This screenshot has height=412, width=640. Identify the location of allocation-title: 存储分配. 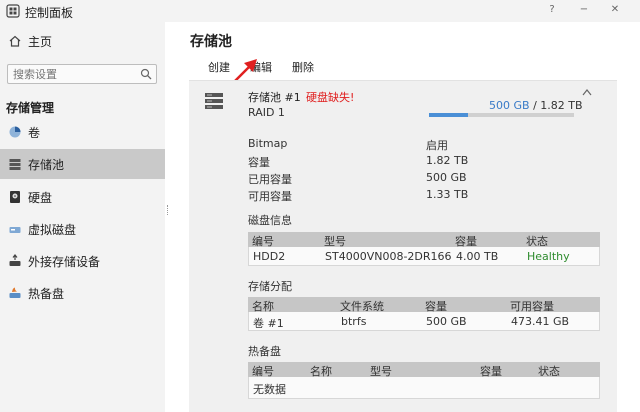
(270, 286).